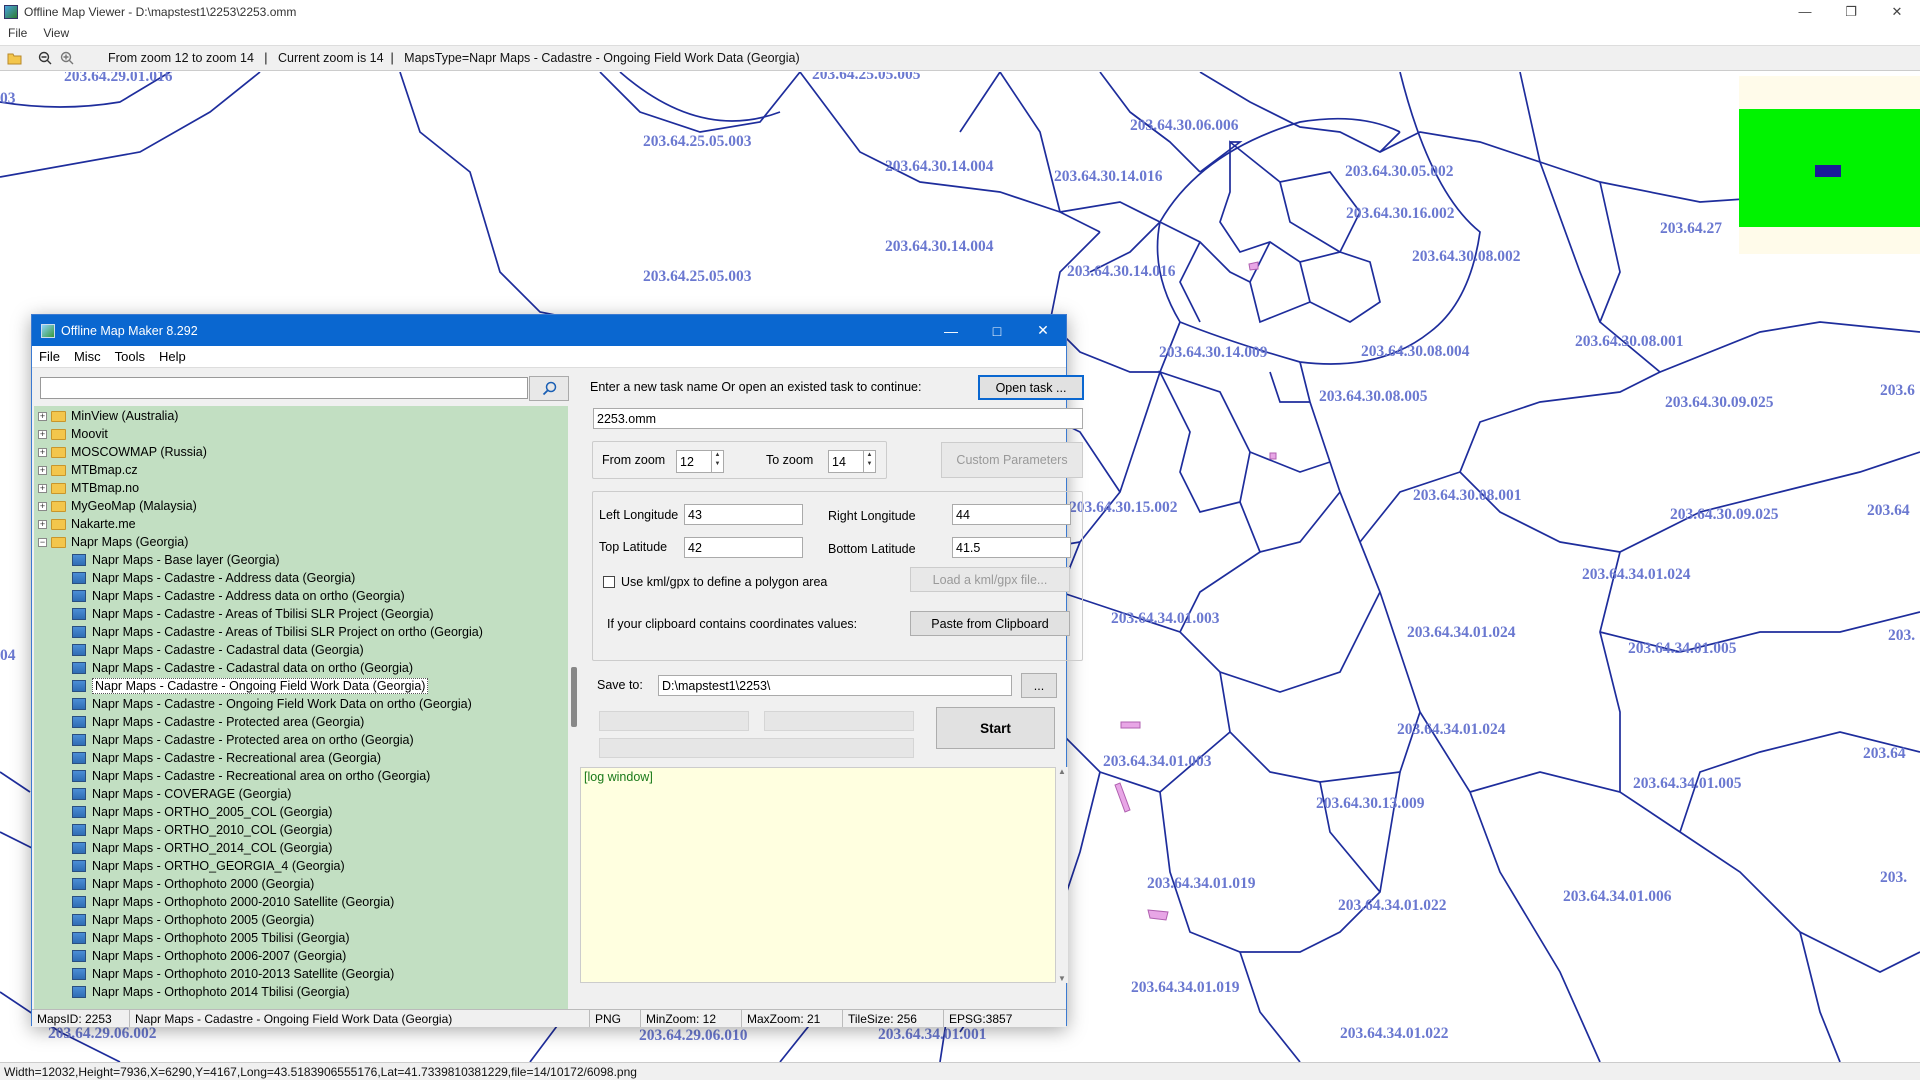 This screenshot has width=1920, height=1080. I want to click on tree-map-item: Napr Maps - ORTHO_GEORGIA_4 (Georgia), so click(208, 866).